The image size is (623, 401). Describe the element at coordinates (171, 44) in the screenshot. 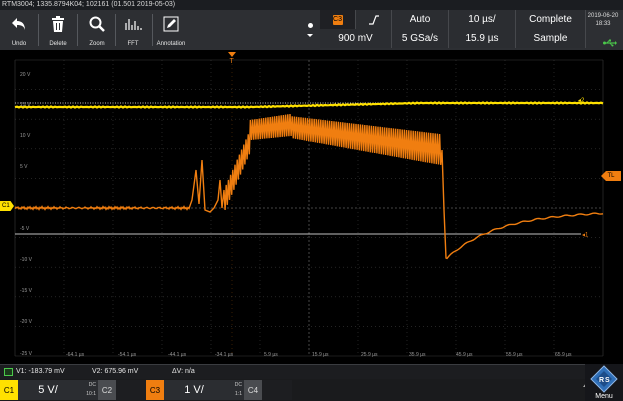

I see `annotation-label: Annotation` at that location.